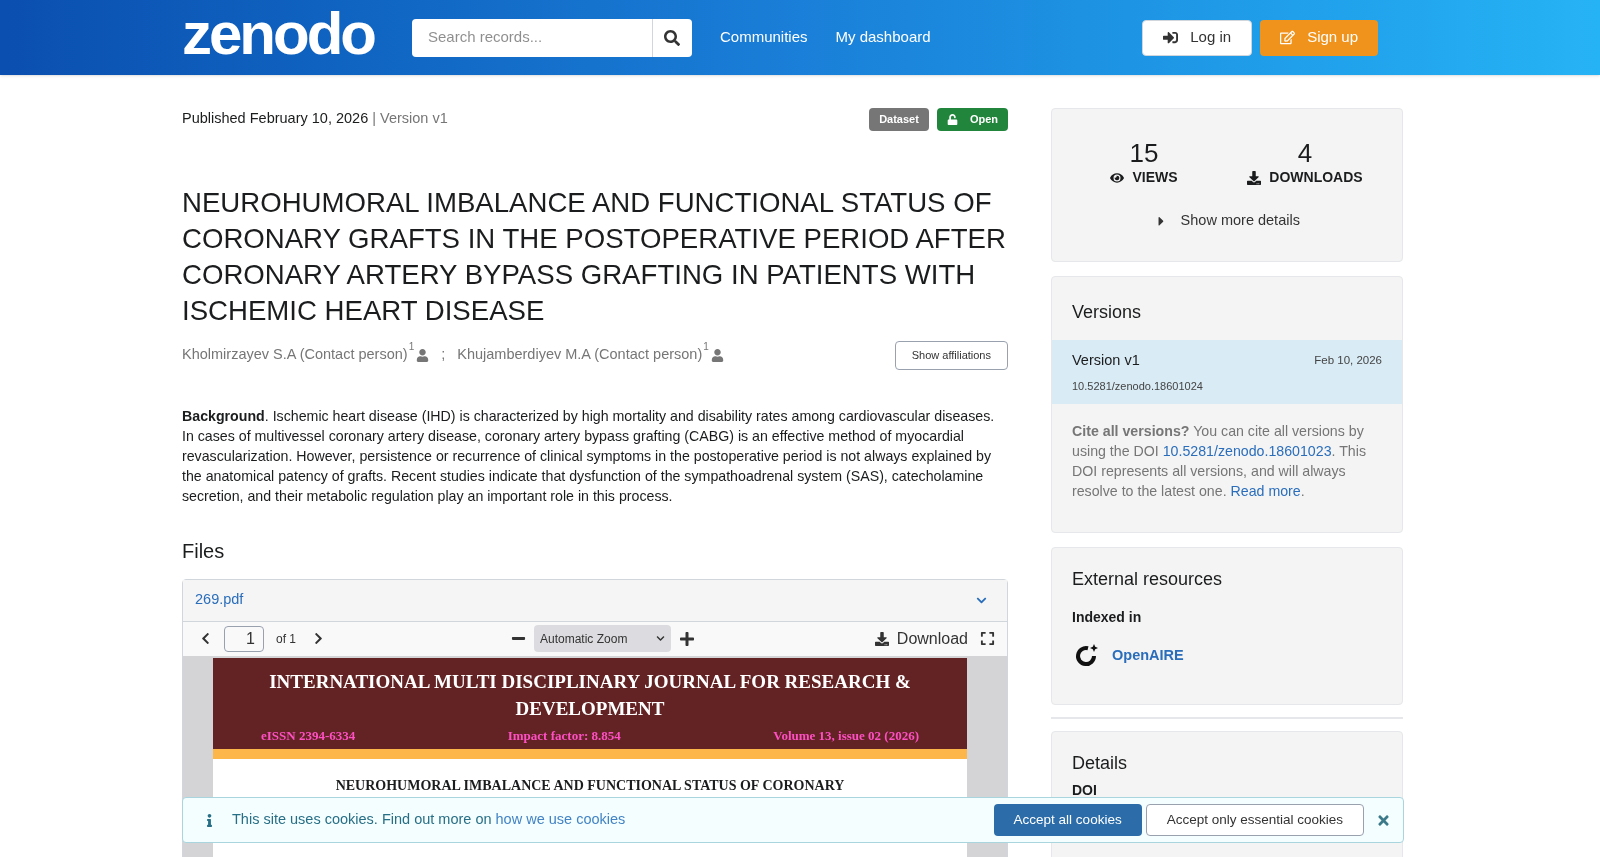 The width and height of the screenshot is (1600, 857). I want to click on views-label: VIEWS, so click(1144, 177).